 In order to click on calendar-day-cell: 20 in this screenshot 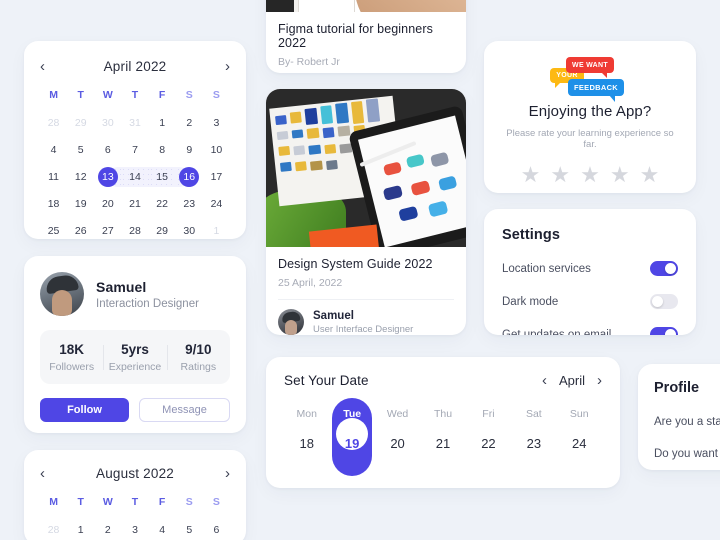, I will do `click(107, 204)`.